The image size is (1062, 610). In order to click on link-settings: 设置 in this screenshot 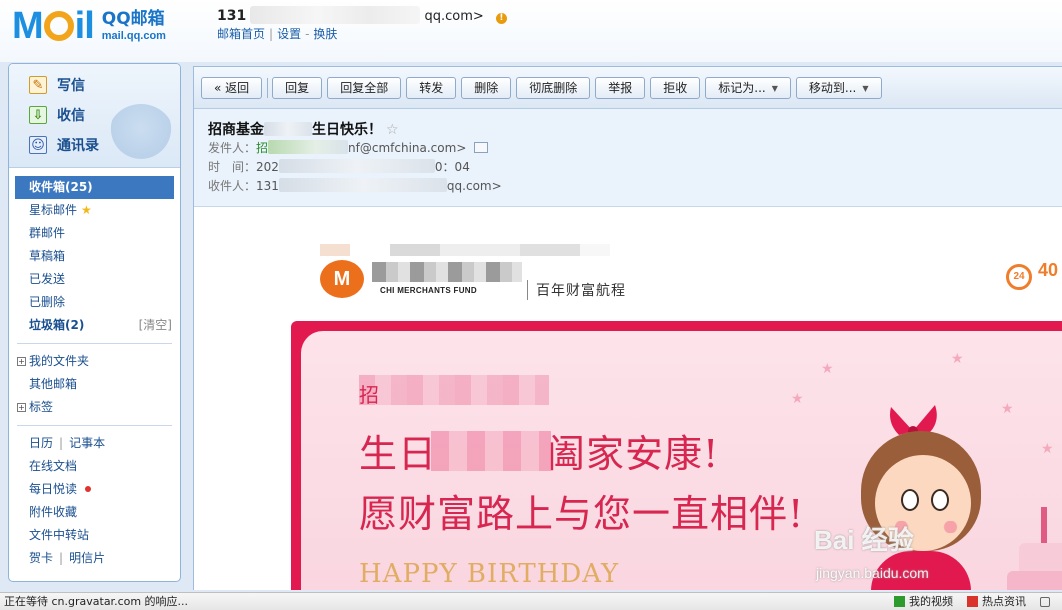, I will do `click(289, 34)`.